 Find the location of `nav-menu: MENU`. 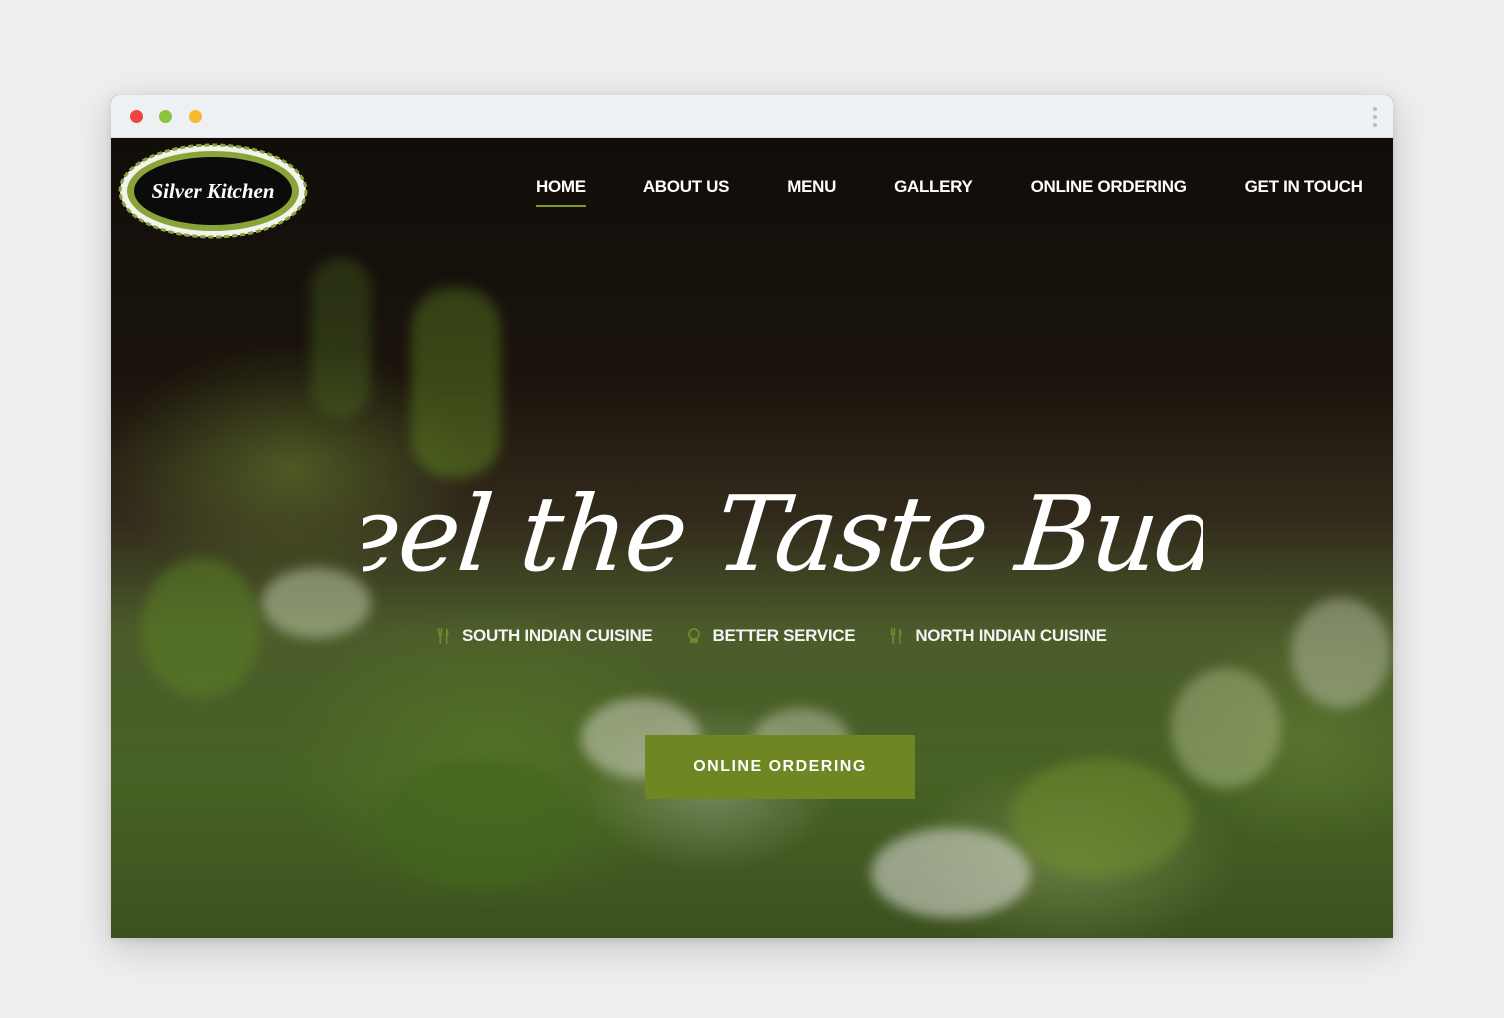

nav-menu: MENU is located at coordinates (811, 192).